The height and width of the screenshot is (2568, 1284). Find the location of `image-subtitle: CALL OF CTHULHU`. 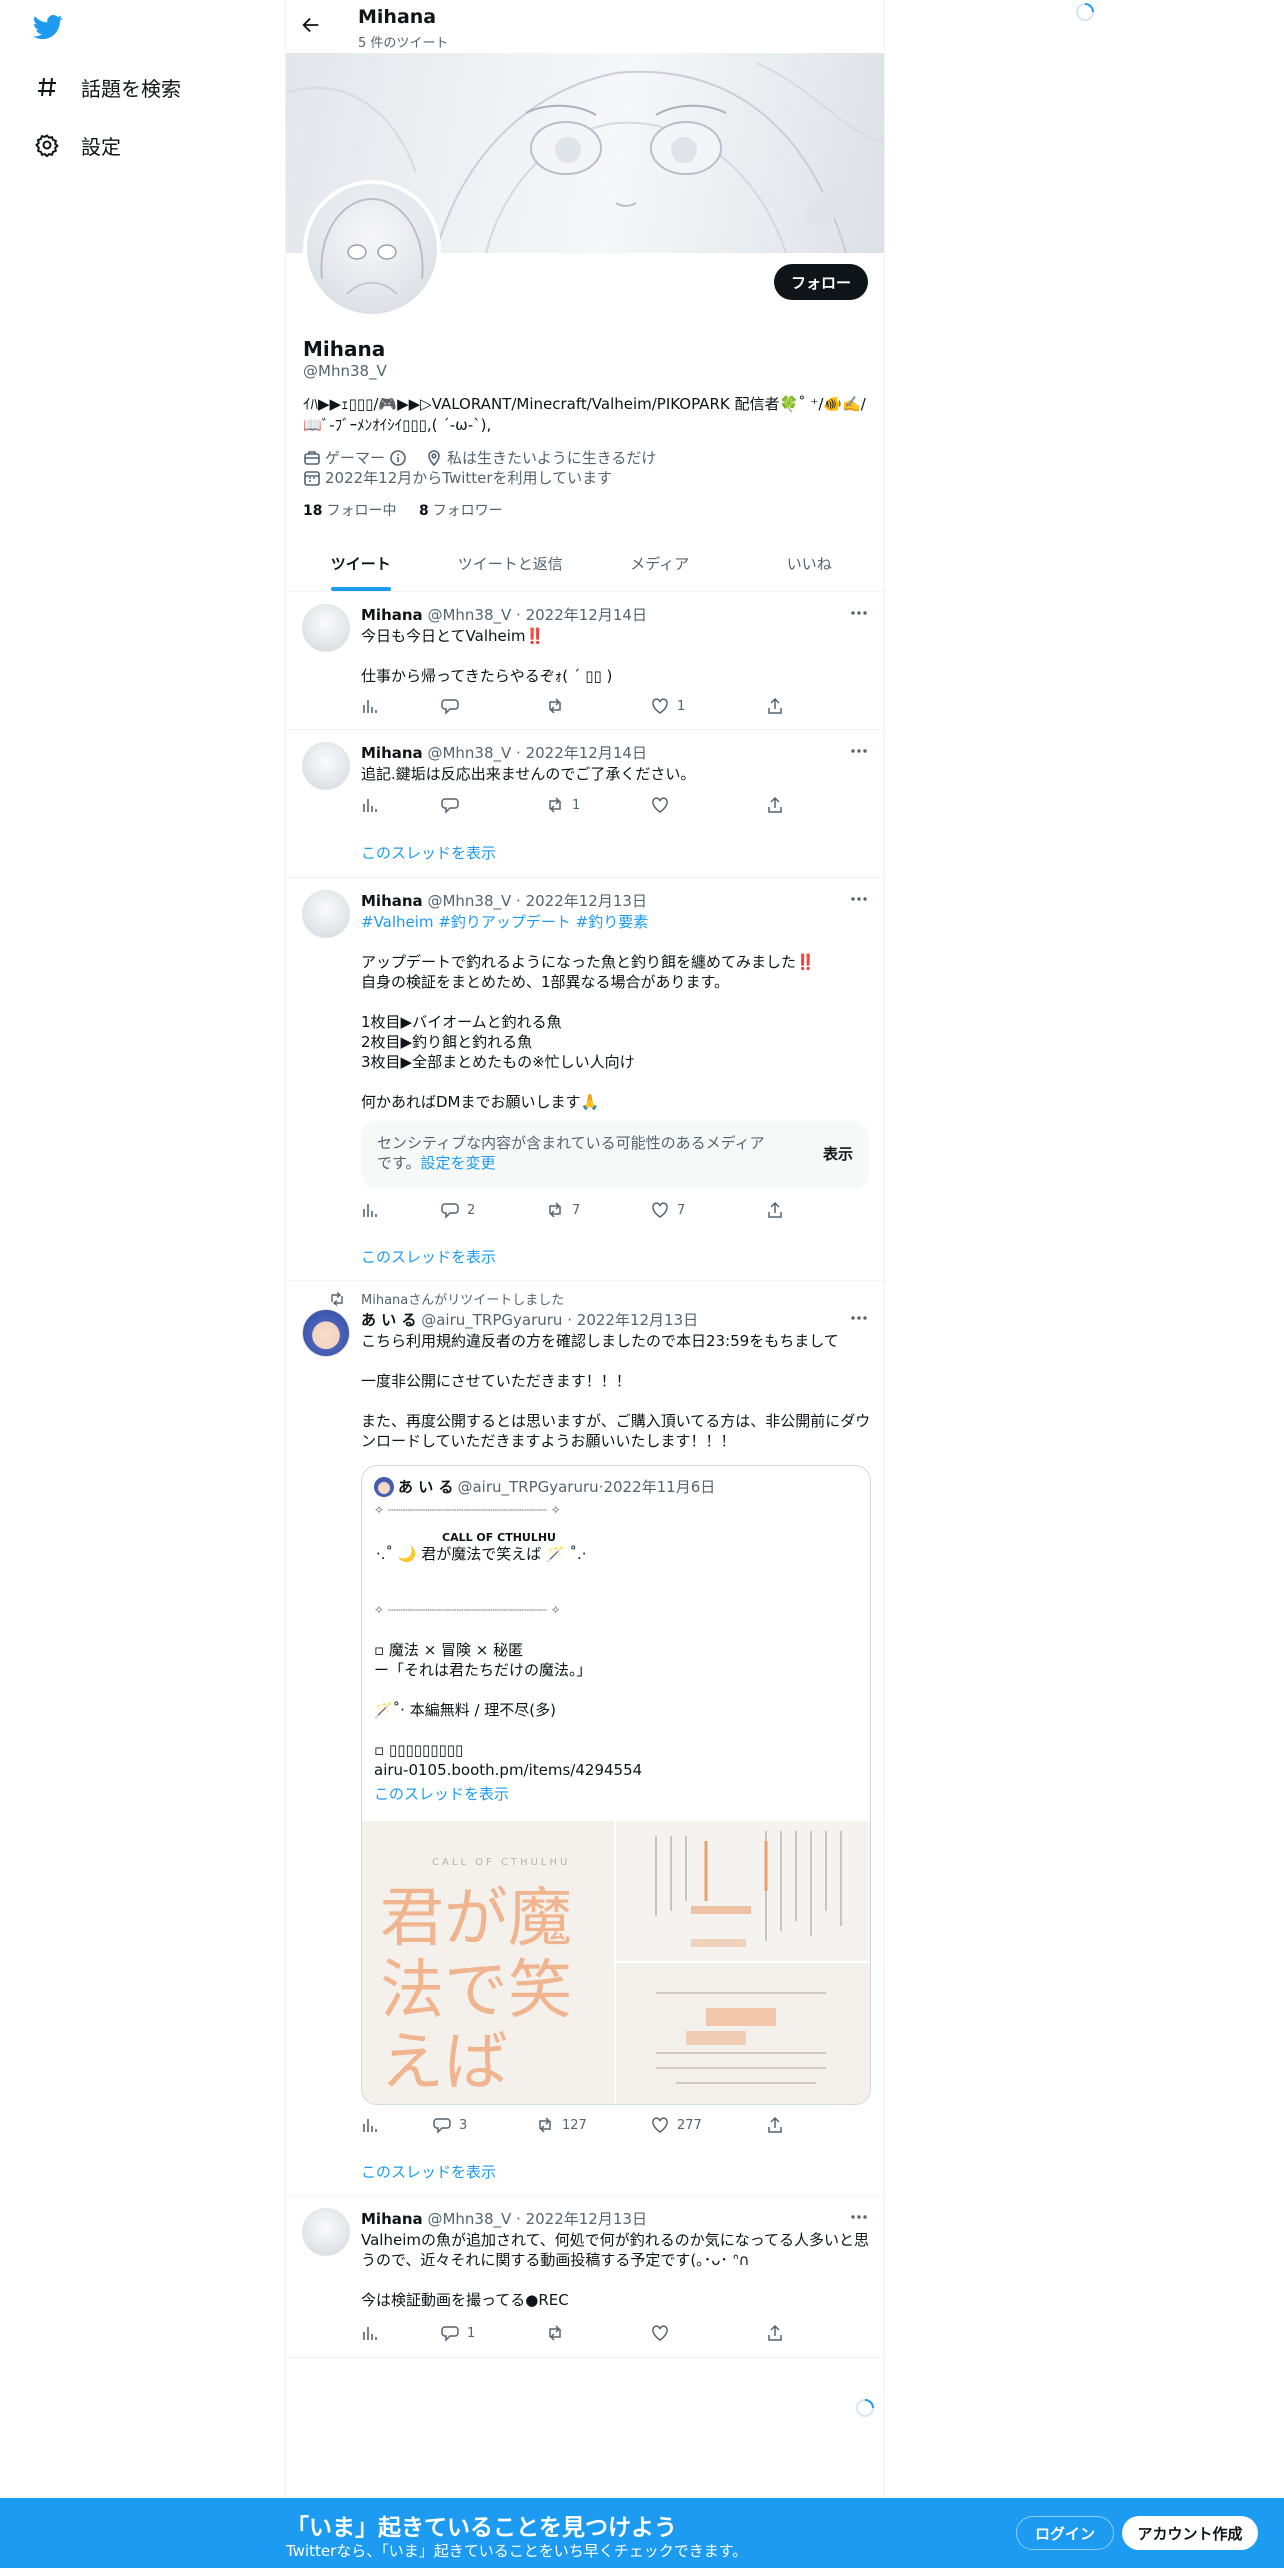

image-subtitle: CALL OF CTHULHU is located at coordinates (501, 1862).